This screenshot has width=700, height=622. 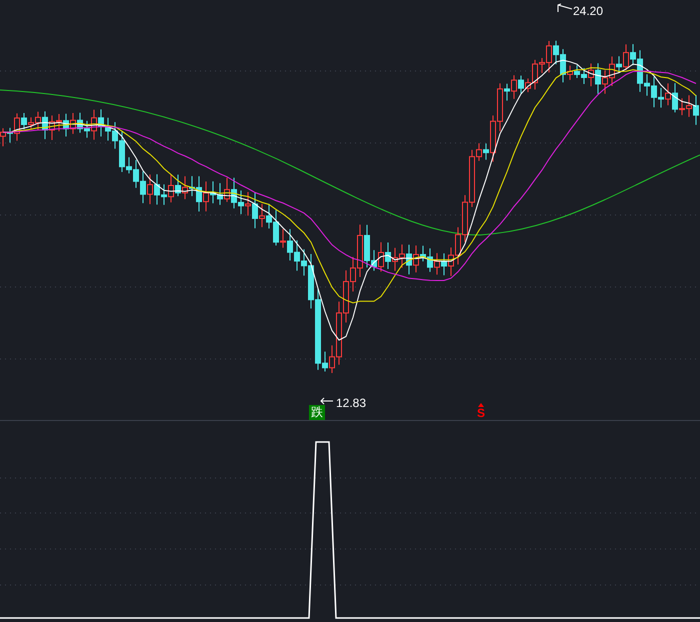 What do you see at coordinates (588, 11) in the screenshot?
I see `high-price-label: 24.20` at bounding box center [588, 11].